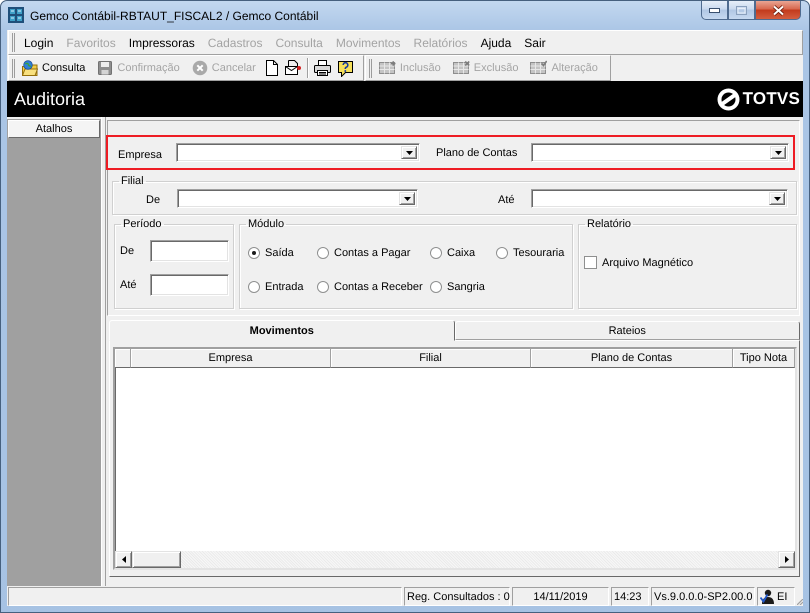 The height and width of the screenshot is (613, 810). I want to click on header-title: Auditoria, so click(50, 99).